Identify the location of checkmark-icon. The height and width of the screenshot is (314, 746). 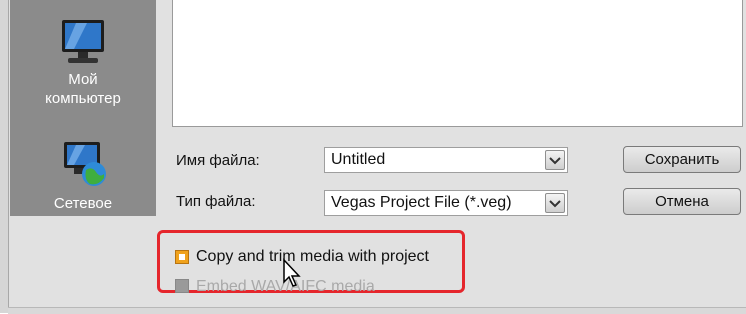
(182, 257).